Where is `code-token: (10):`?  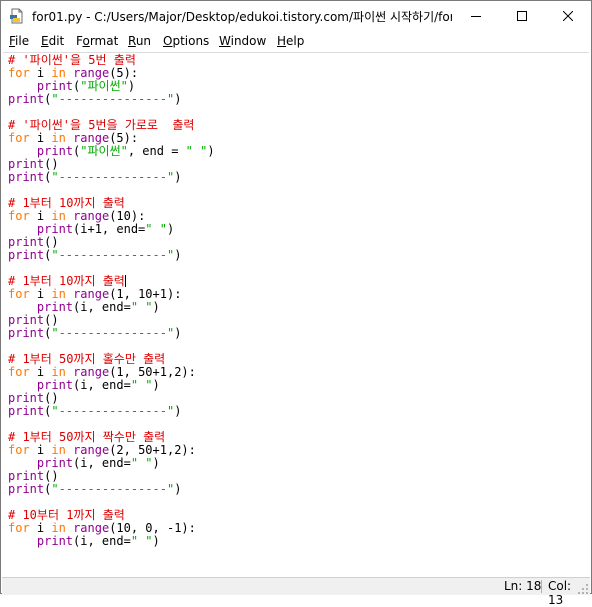 code-token: (10): is located at coordinates (127, 216).